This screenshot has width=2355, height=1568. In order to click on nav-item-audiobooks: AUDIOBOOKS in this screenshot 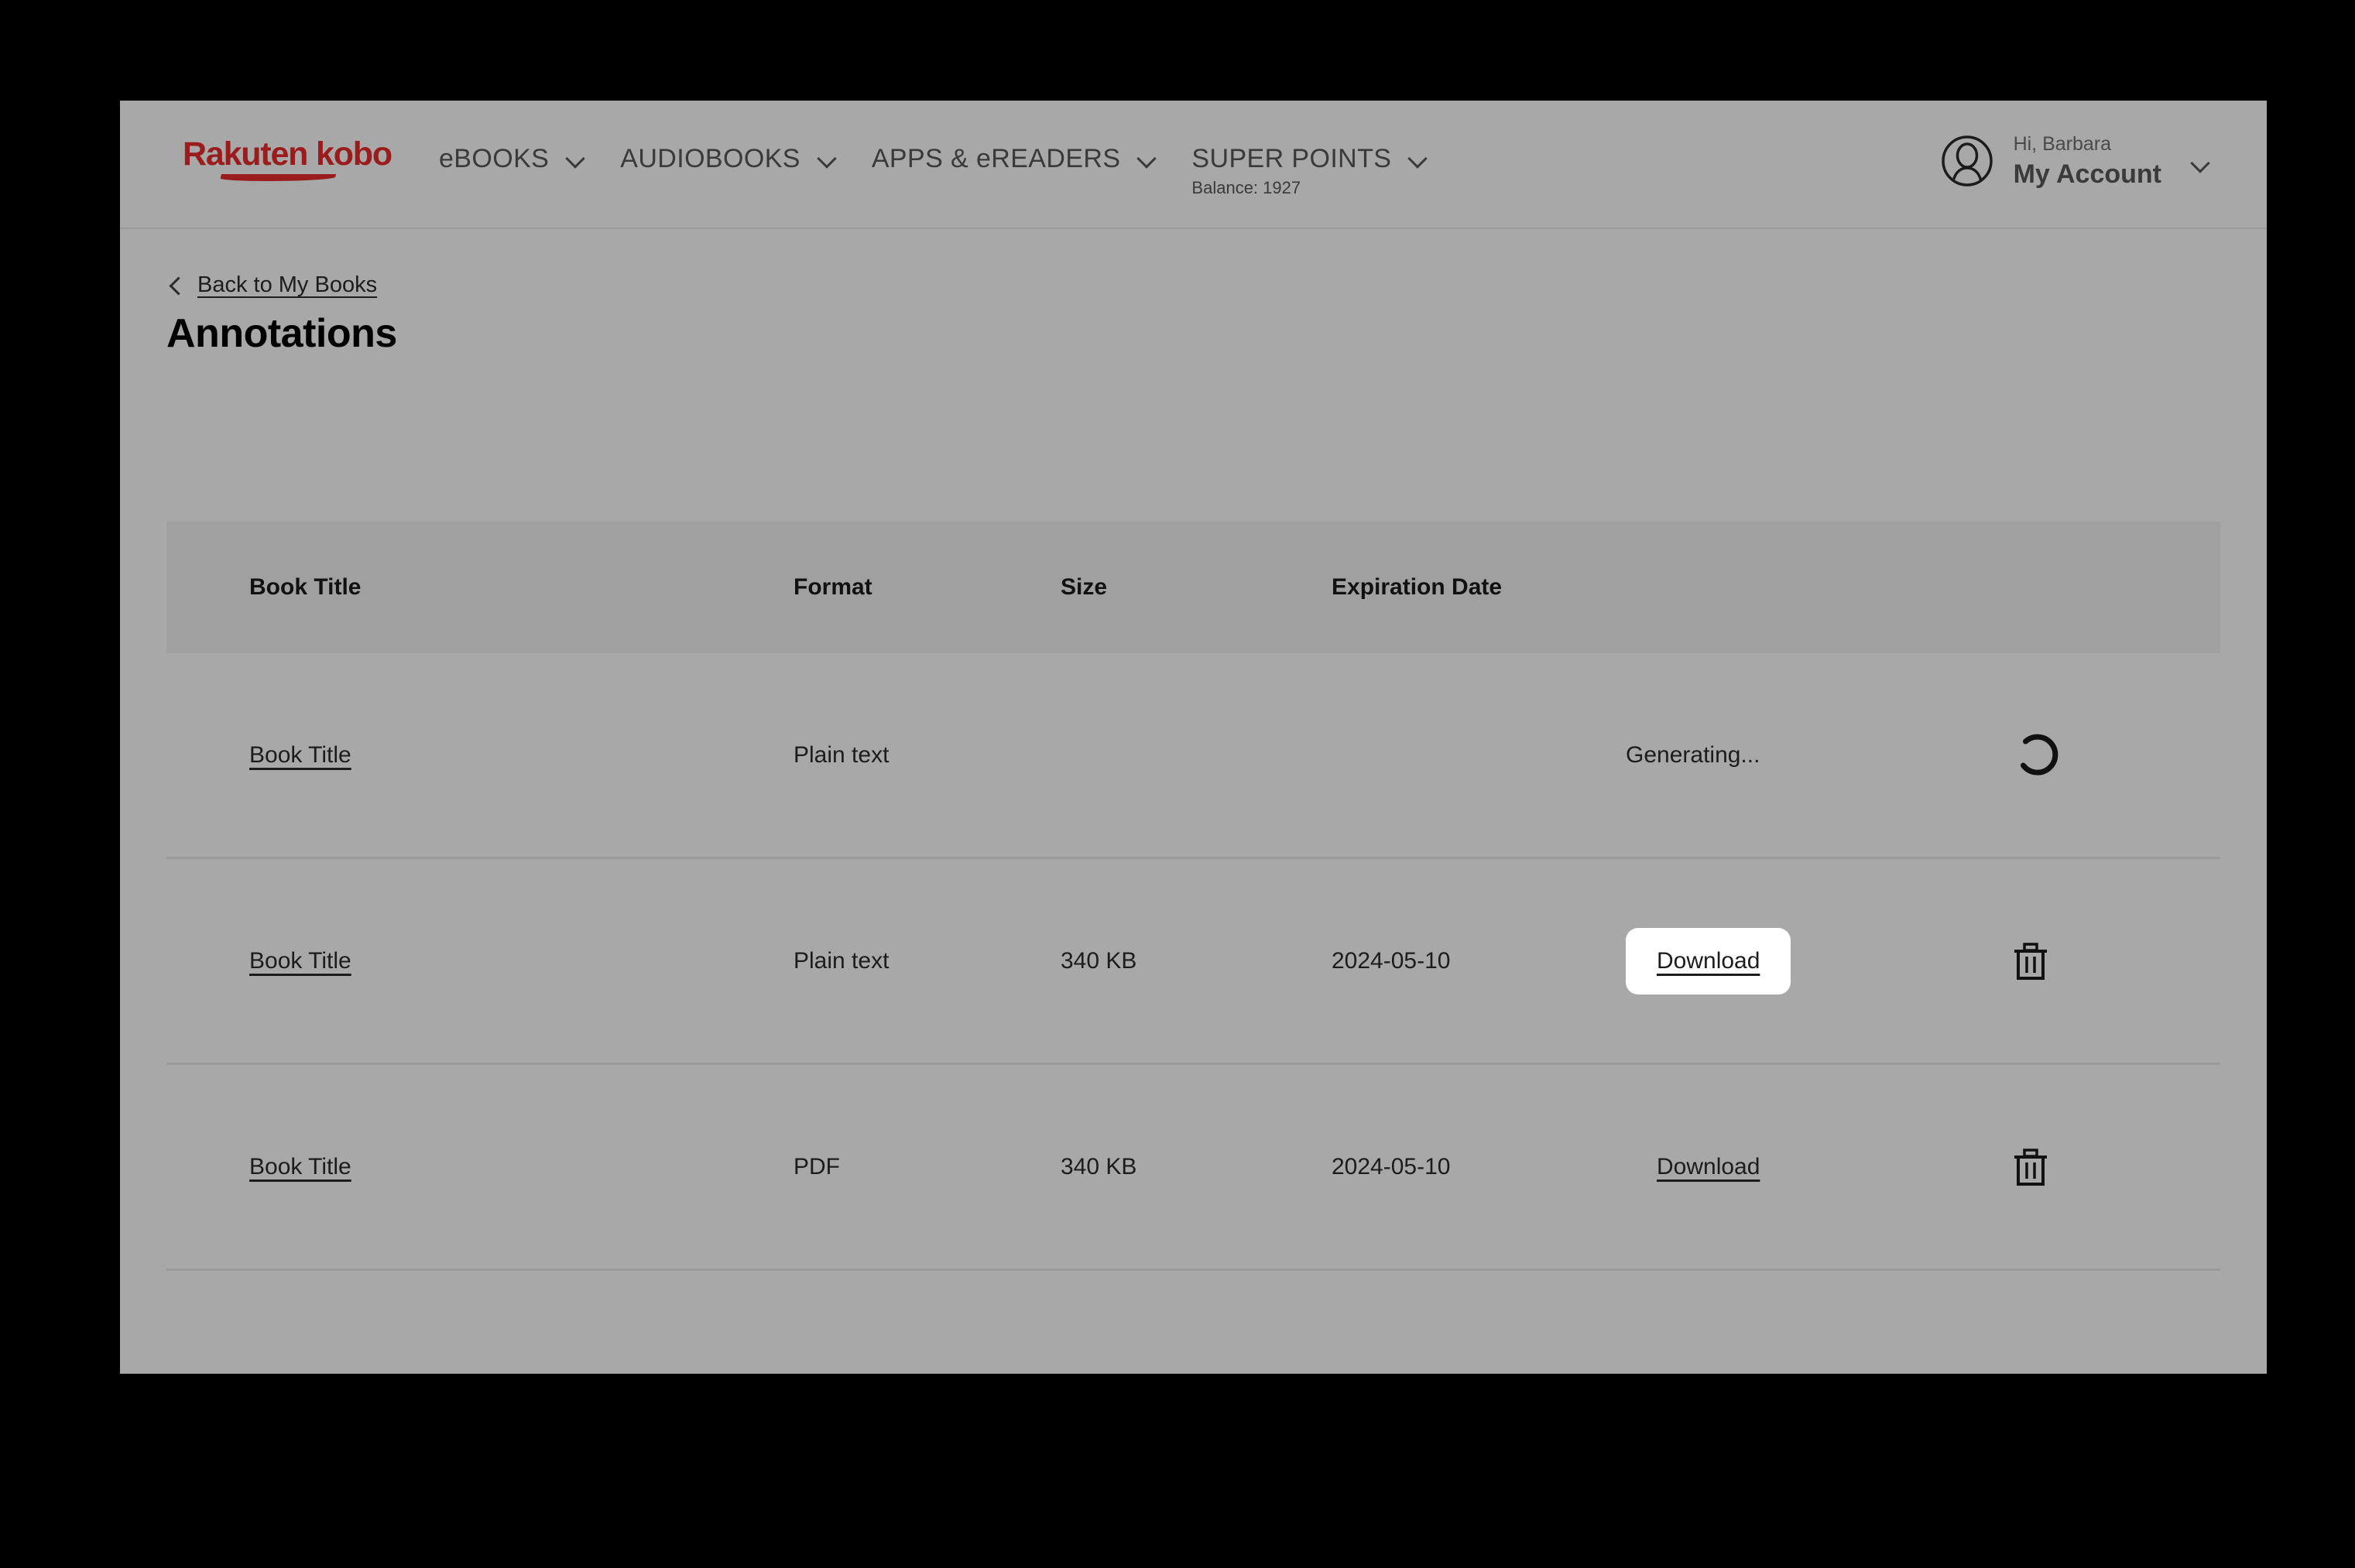, I will do `click(729, 159)`.